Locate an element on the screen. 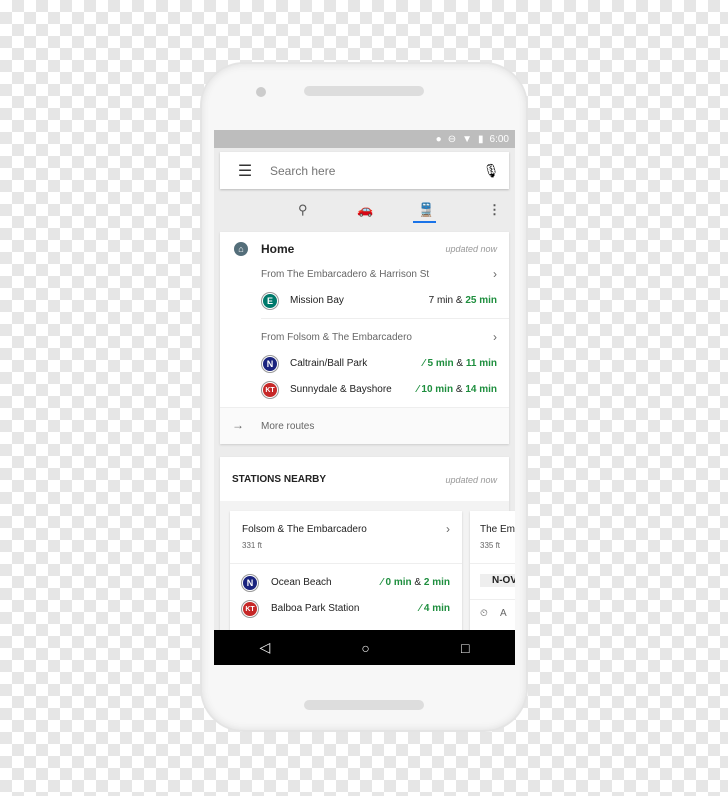  time-1: 10 min is located at coordinates (437, 389).